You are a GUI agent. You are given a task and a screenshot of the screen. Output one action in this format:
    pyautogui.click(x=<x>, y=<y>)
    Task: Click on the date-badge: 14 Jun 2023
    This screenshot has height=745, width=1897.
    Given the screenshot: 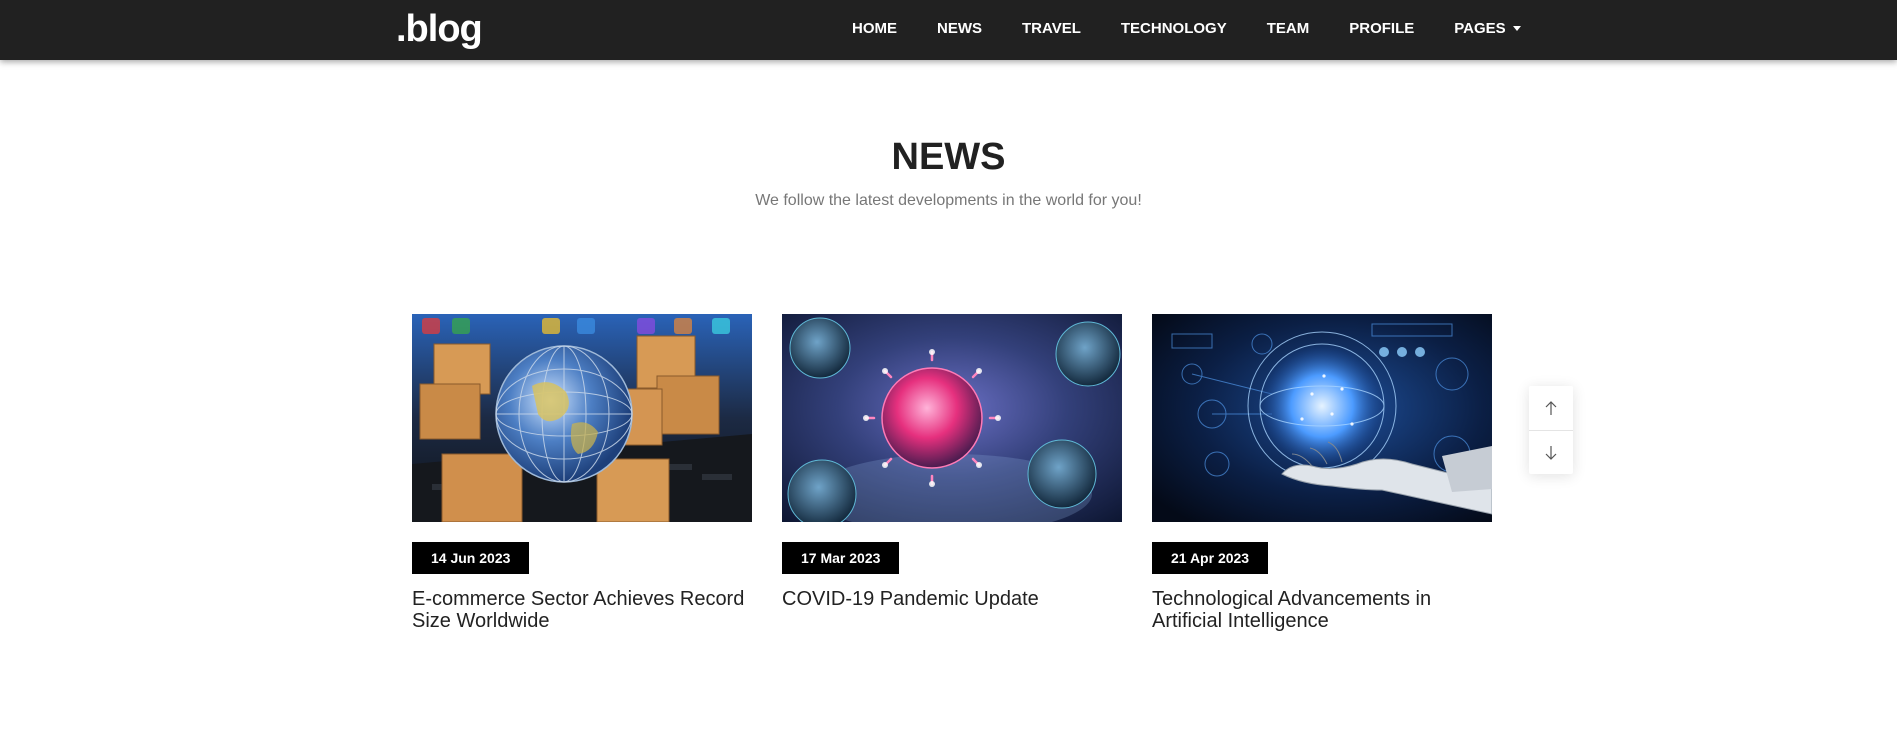 What is the action you would take?
    pyautogui.click(x=471, y=558)
    